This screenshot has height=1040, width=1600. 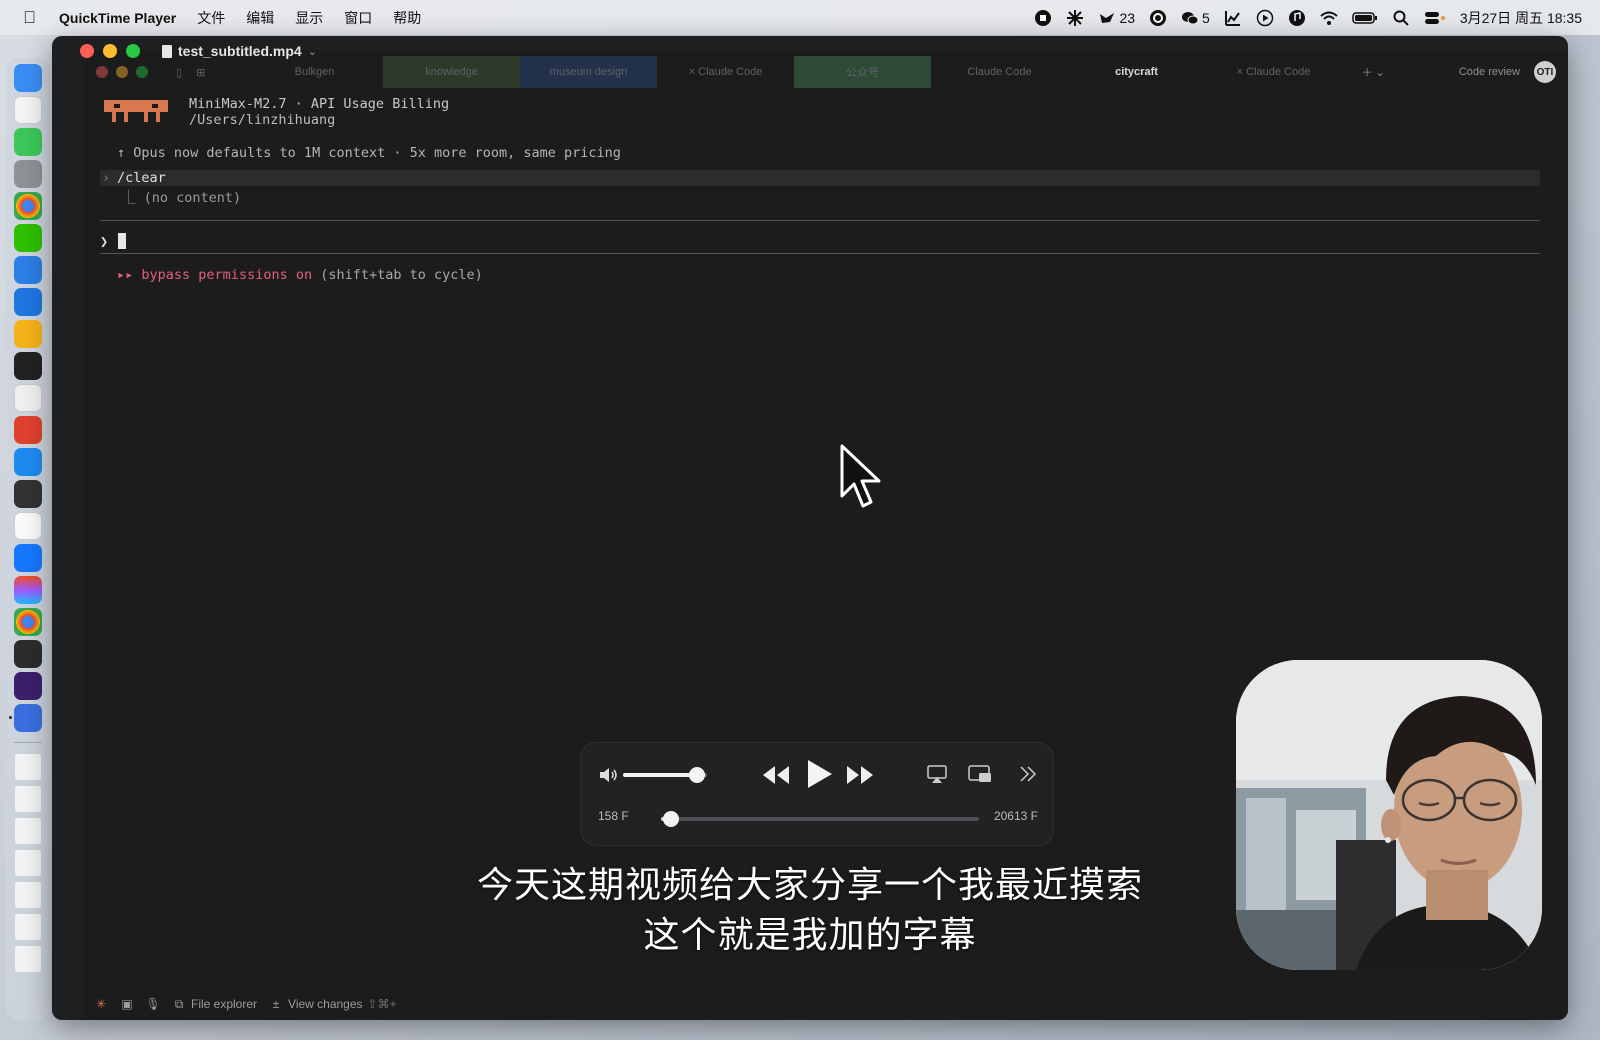 What do you see at coordinates (1373, 73) in the screenshot?
I see `new-tab-plus-icon: ＋ ⌄` at bounding box center [1373, 73].